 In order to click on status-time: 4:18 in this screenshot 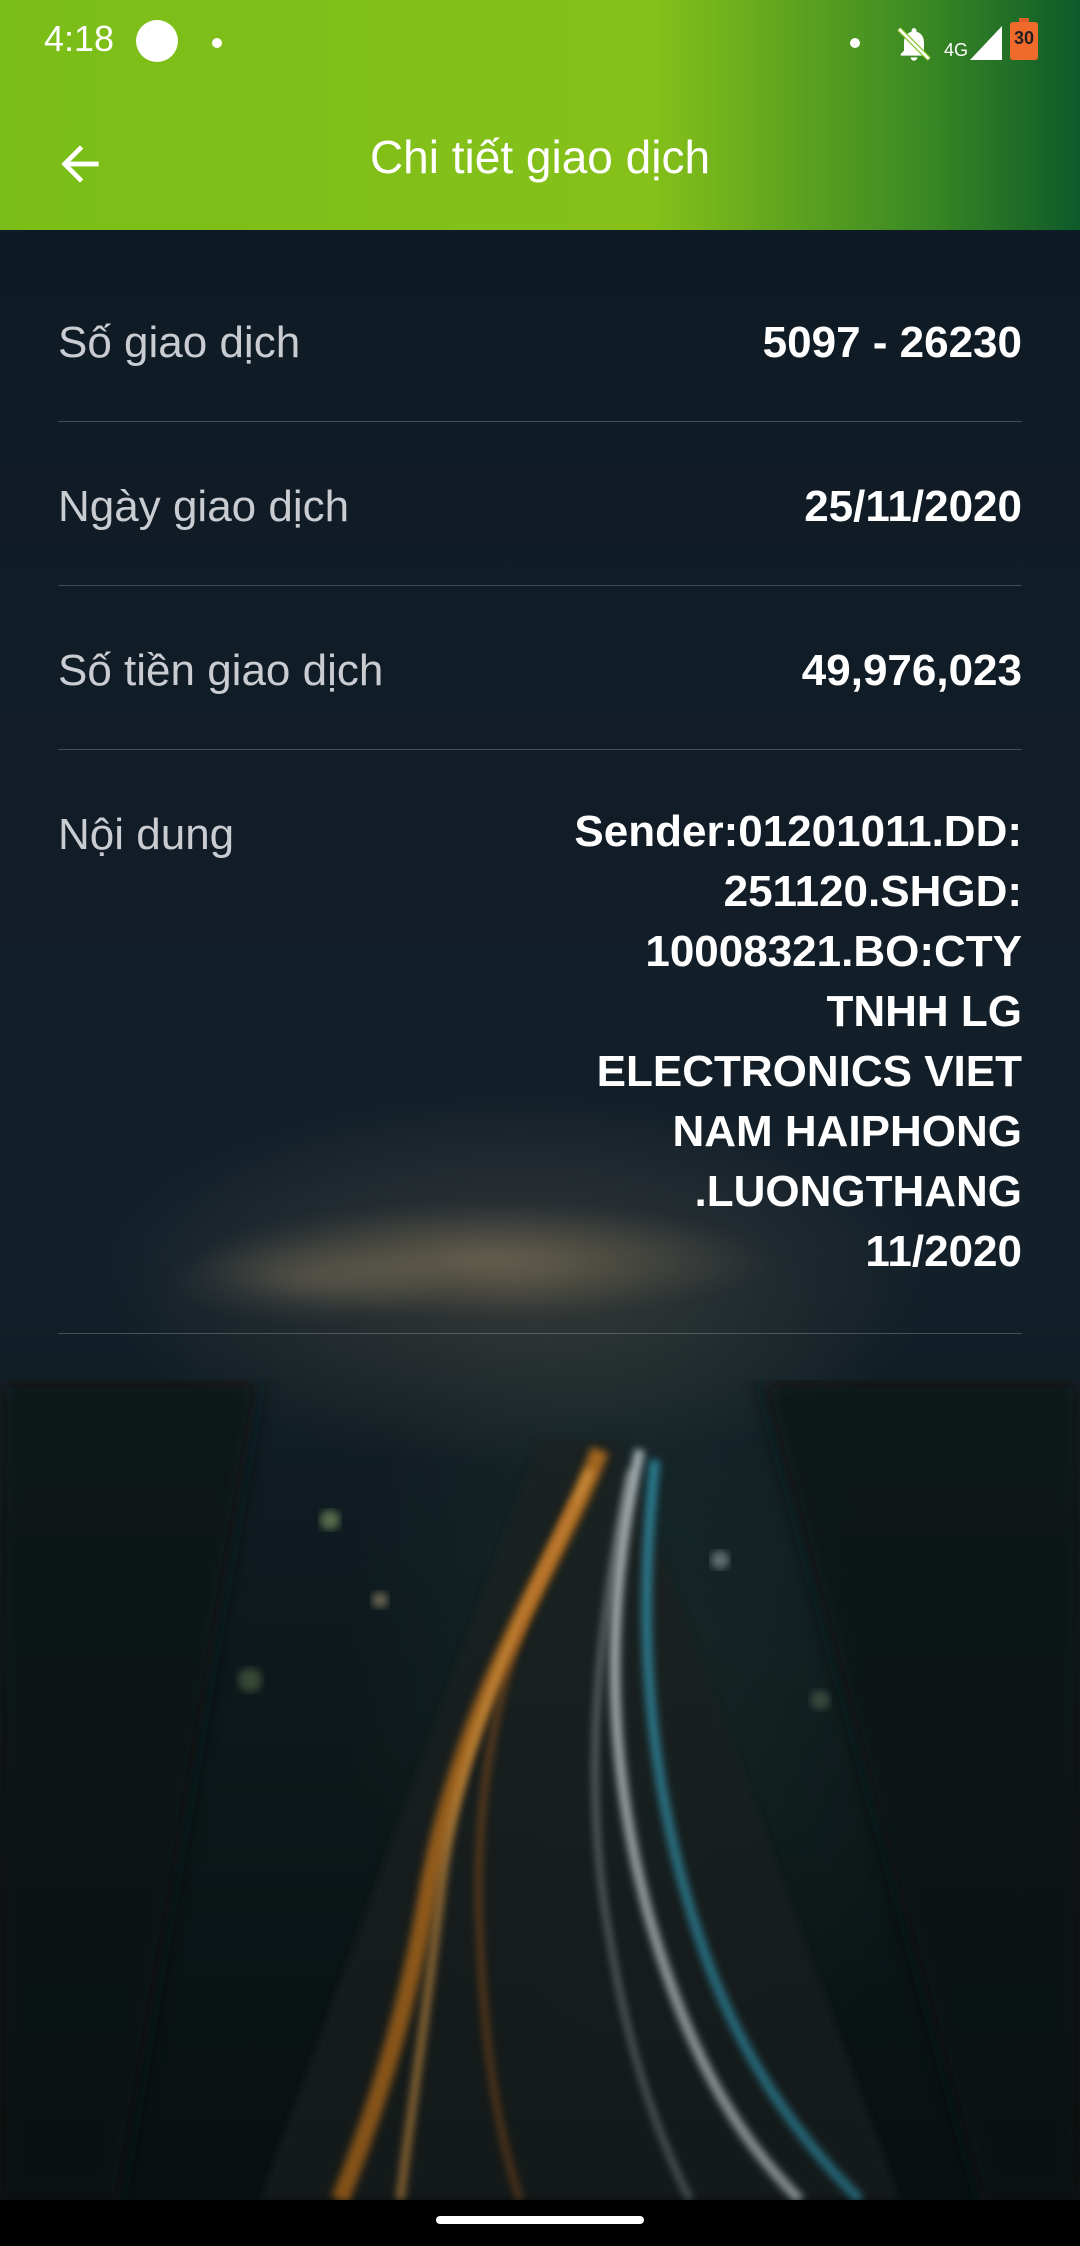, I will do `click(79, 38)`.